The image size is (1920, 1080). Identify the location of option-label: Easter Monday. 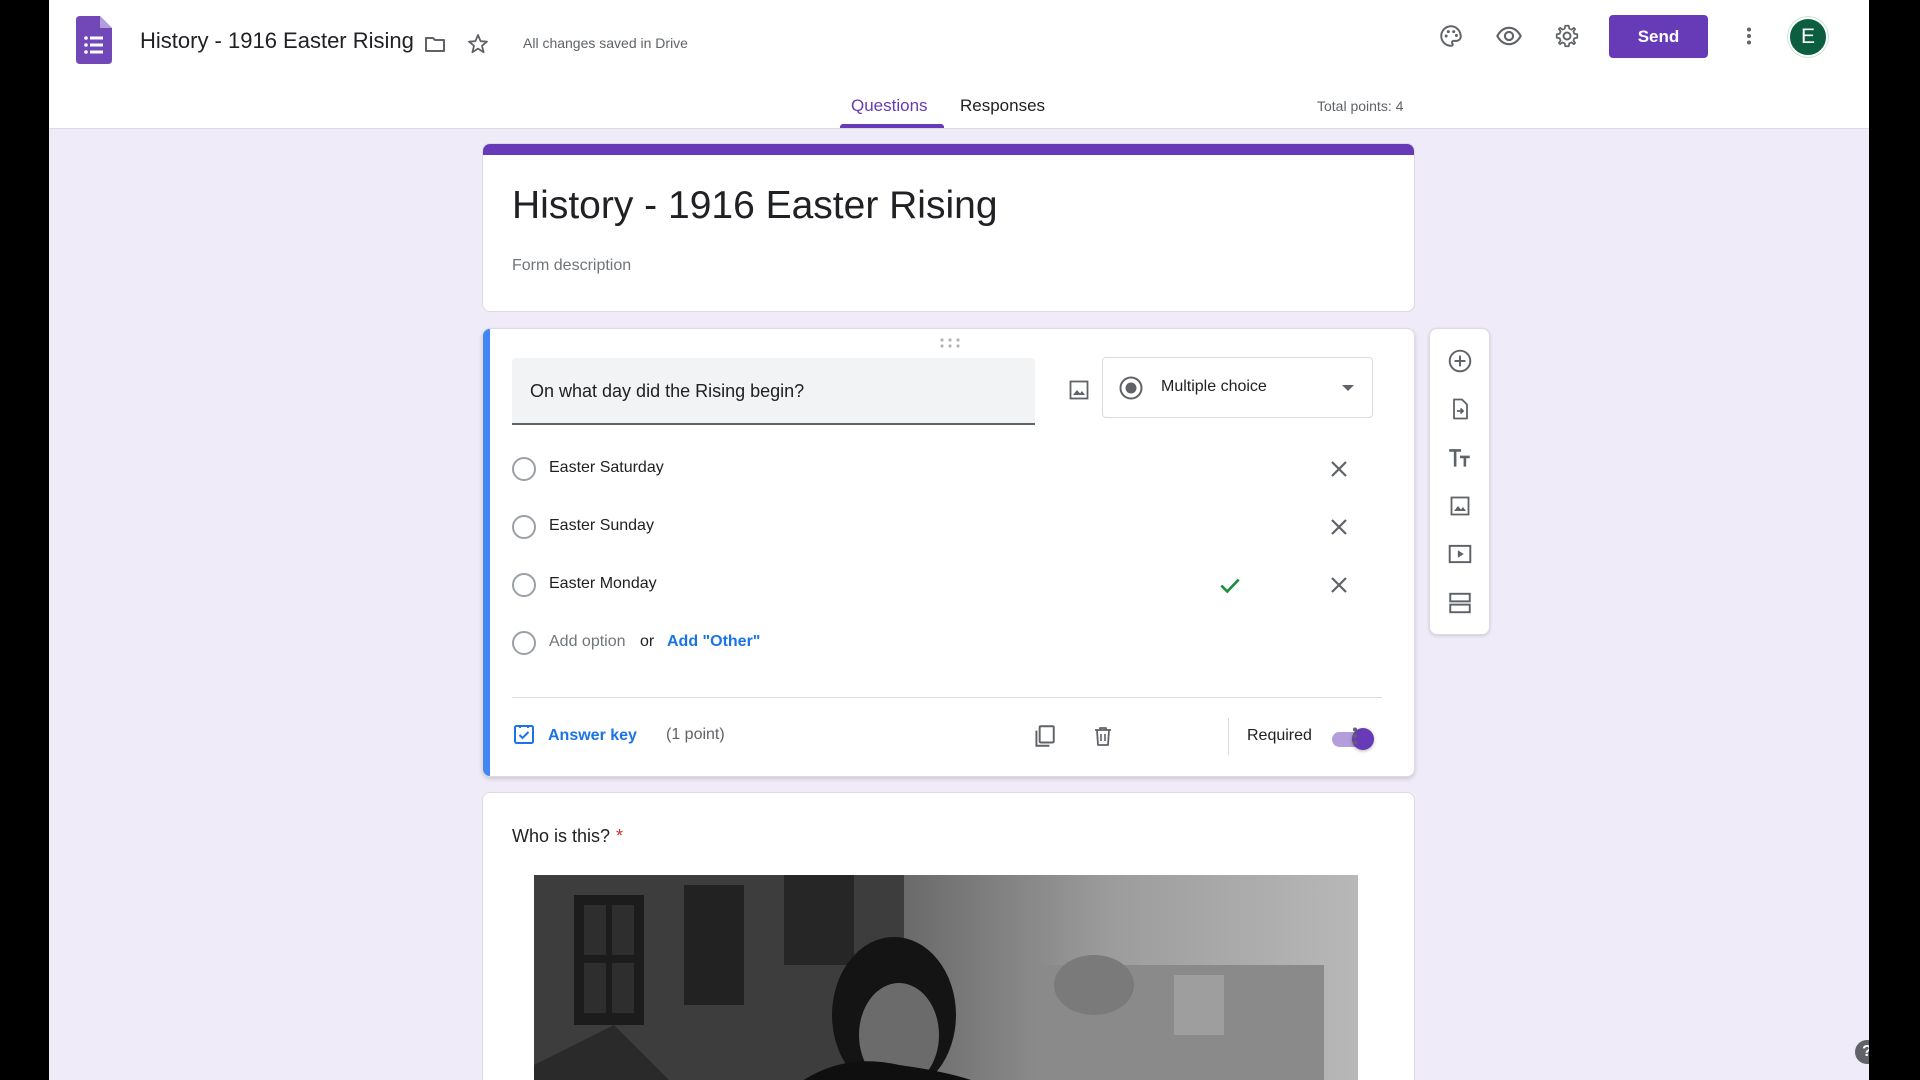
(603, 584).